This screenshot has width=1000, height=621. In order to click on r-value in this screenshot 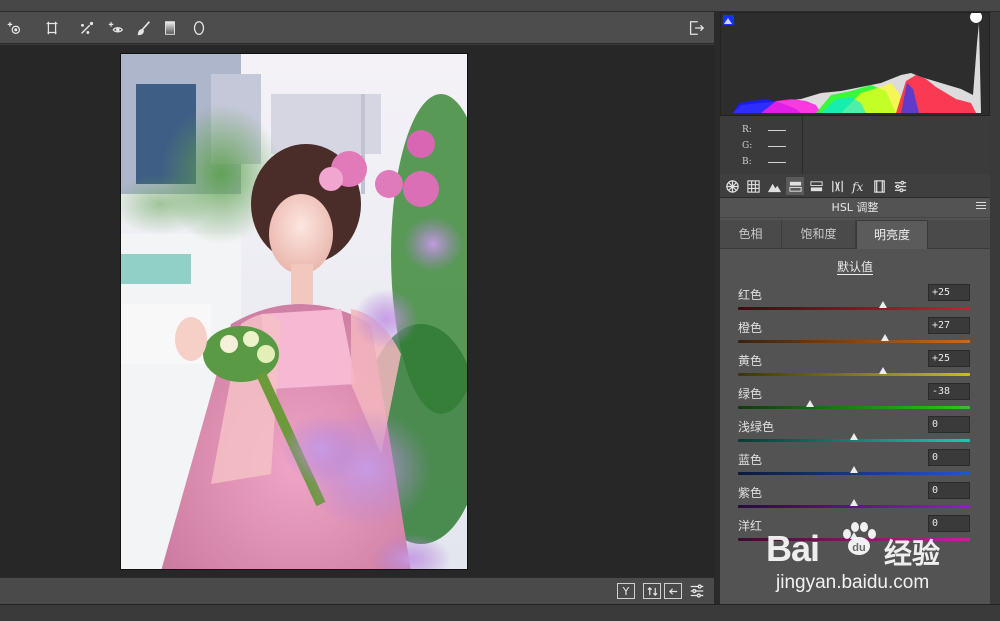, I will do `click(777, 130)`.